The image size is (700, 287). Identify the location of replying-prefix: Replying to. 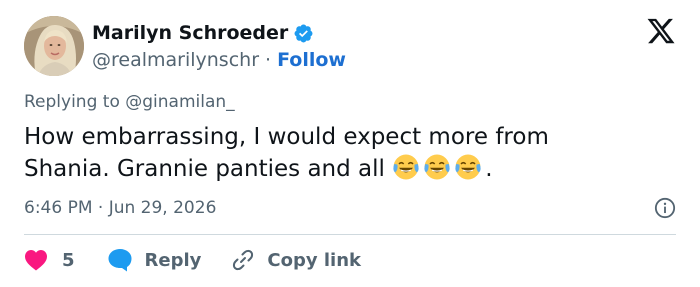
(75, 102).